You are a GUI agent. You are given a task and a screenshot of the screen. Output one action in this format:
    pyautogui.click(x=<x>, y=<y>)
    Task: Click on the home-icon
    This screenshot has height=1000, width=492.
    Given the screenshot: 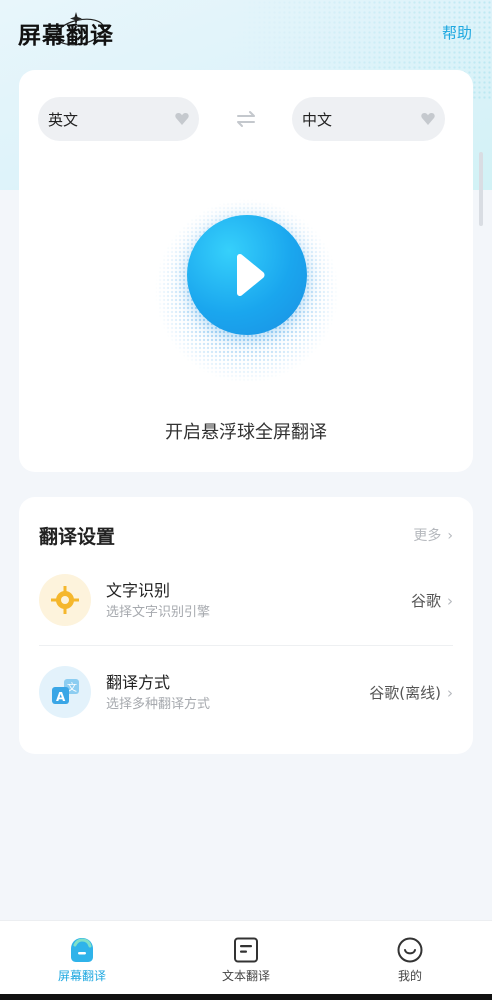 What is the action you would take?
    pyautogui.click(x=82, y=950)
    